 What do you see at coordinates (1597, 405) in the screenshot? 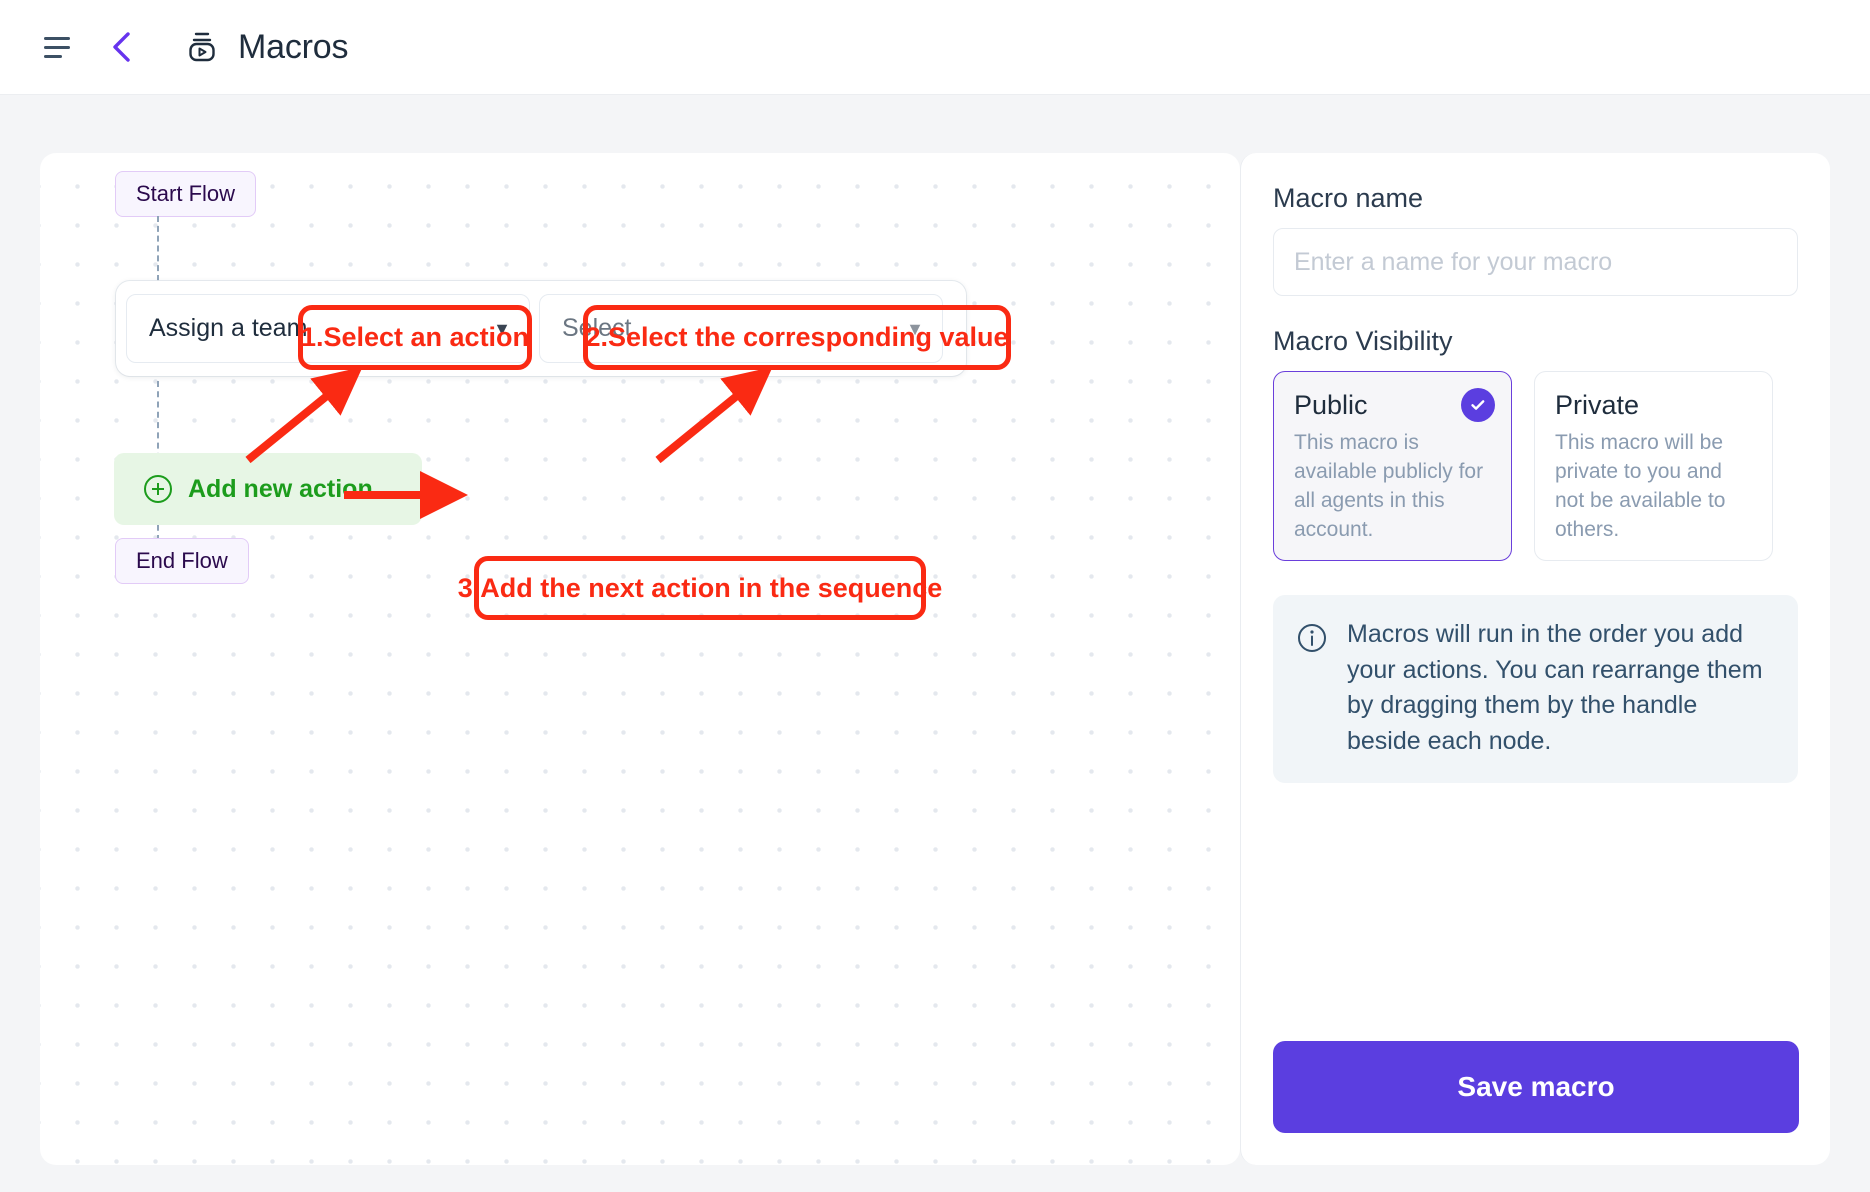
I see `visibility-option-private-title: Private` at bounding box center [1597, 405].